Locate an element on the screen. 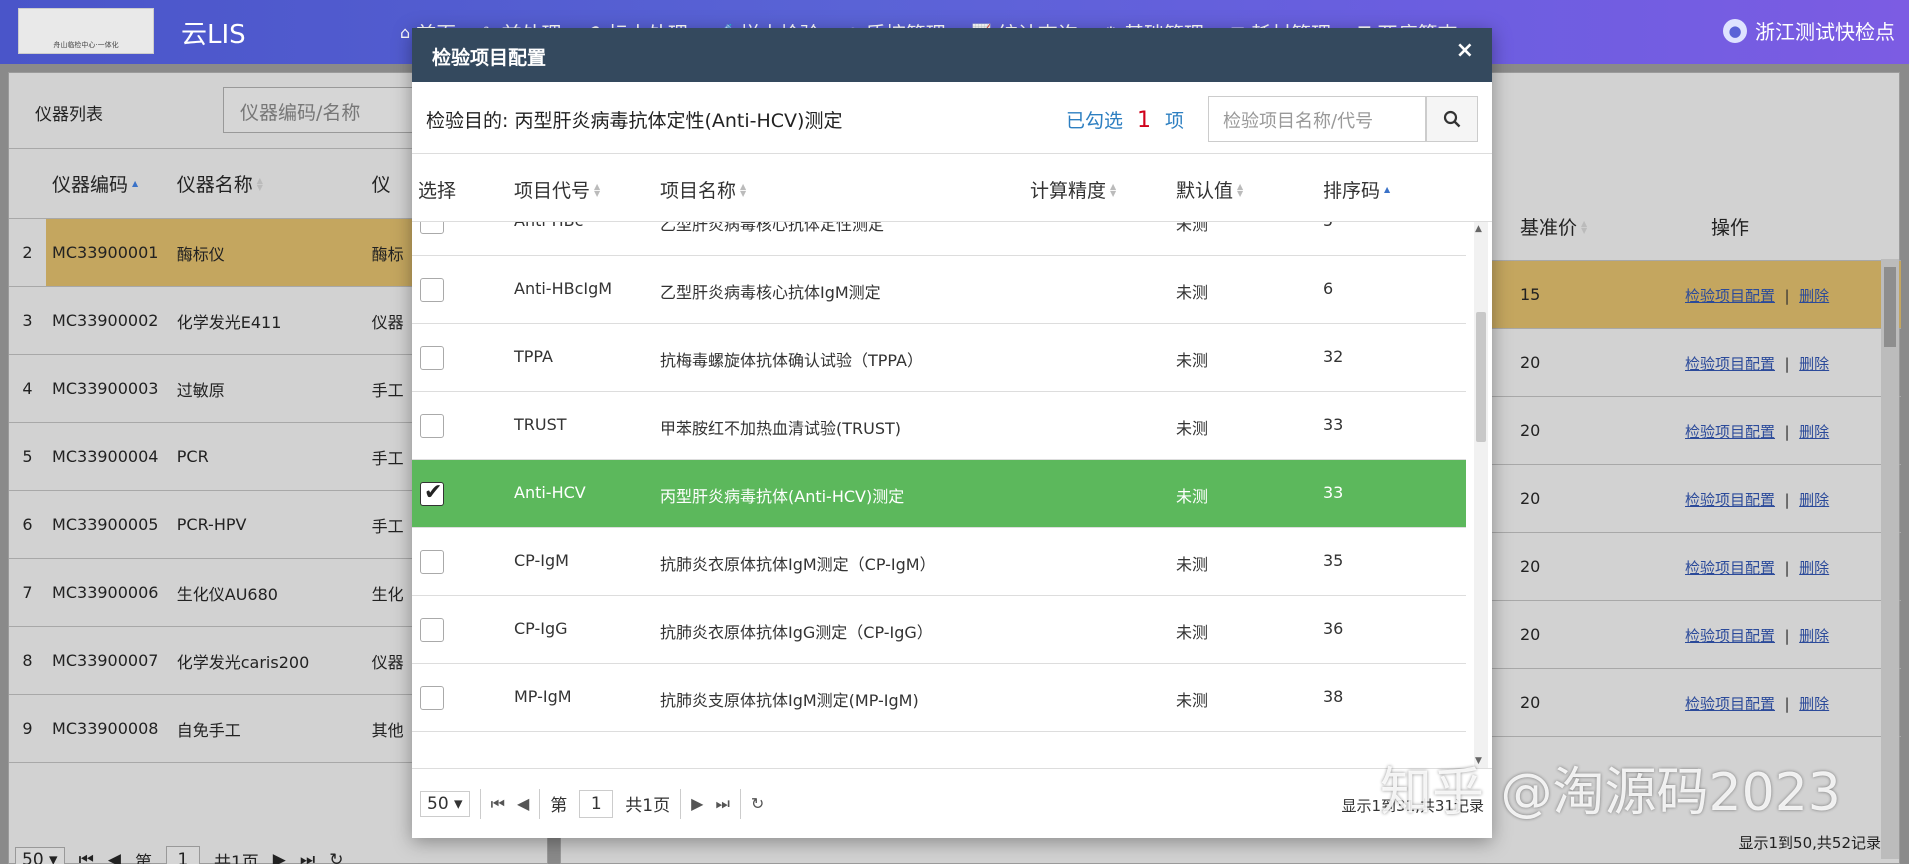  row-index: 4 is located at coordinates (27, 388).